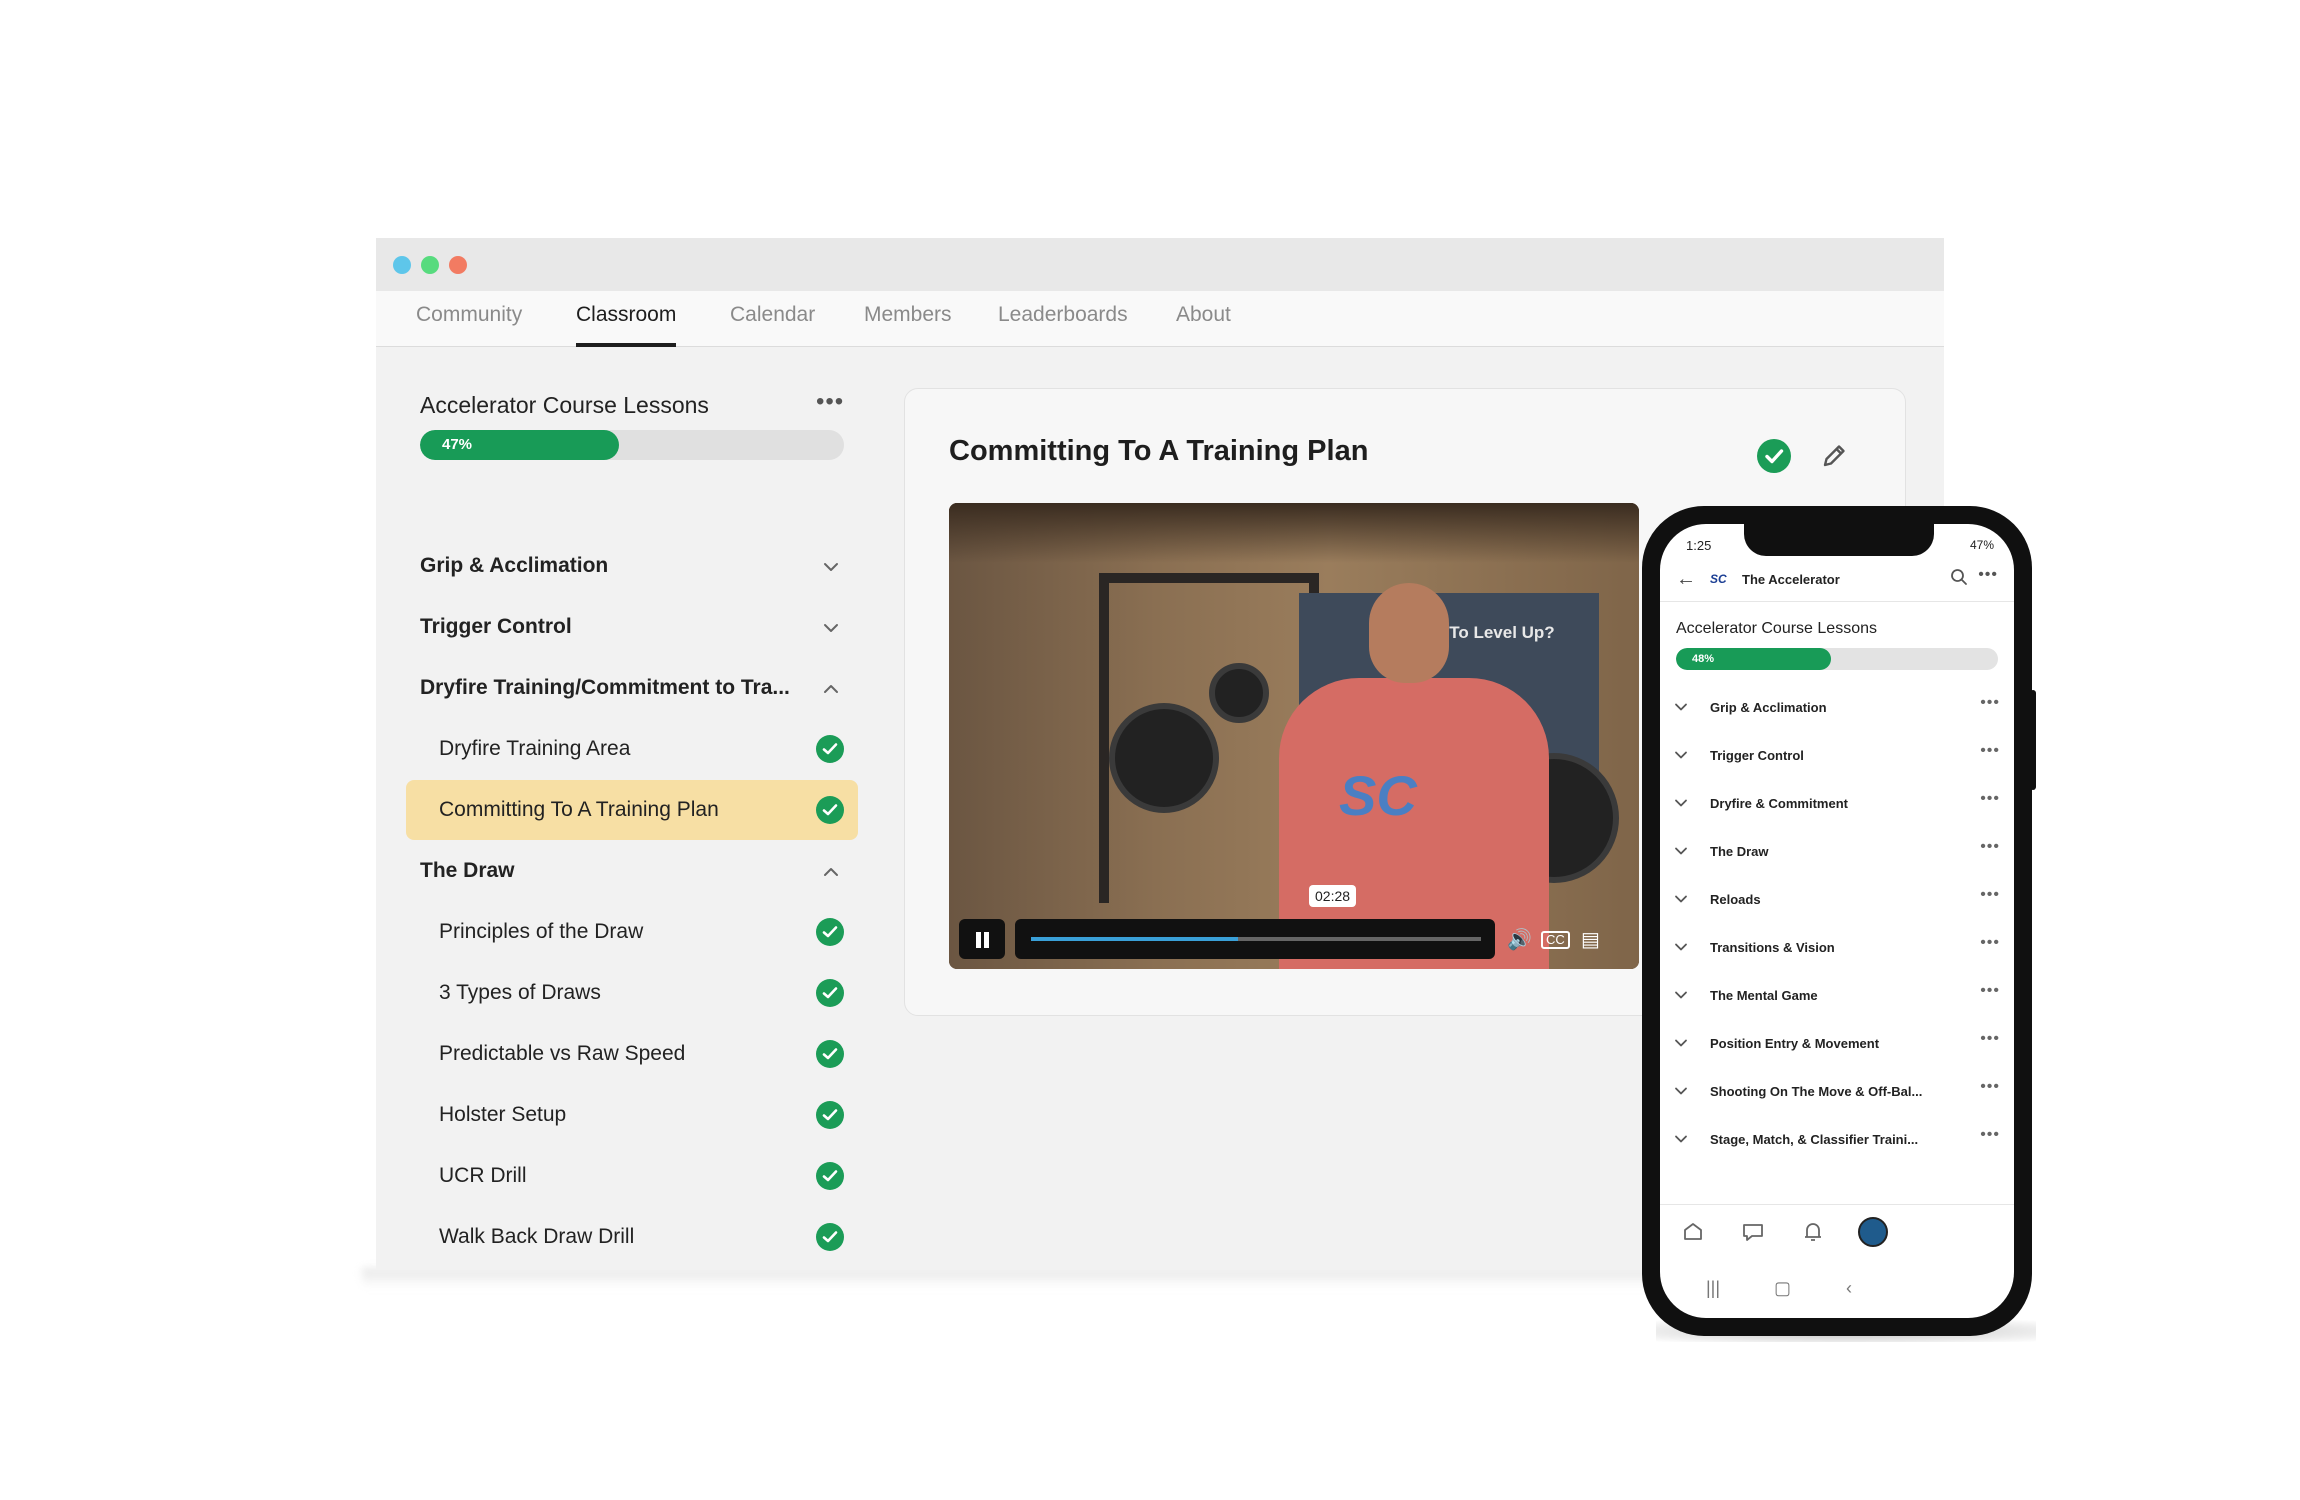 Image resolution: width=2300 pixels, height=1500 pixels. What do you see at coordinates (1791, 579) in the screenshot?
I see `app-title: The Accelerator` at bounding box center [1791, 579].